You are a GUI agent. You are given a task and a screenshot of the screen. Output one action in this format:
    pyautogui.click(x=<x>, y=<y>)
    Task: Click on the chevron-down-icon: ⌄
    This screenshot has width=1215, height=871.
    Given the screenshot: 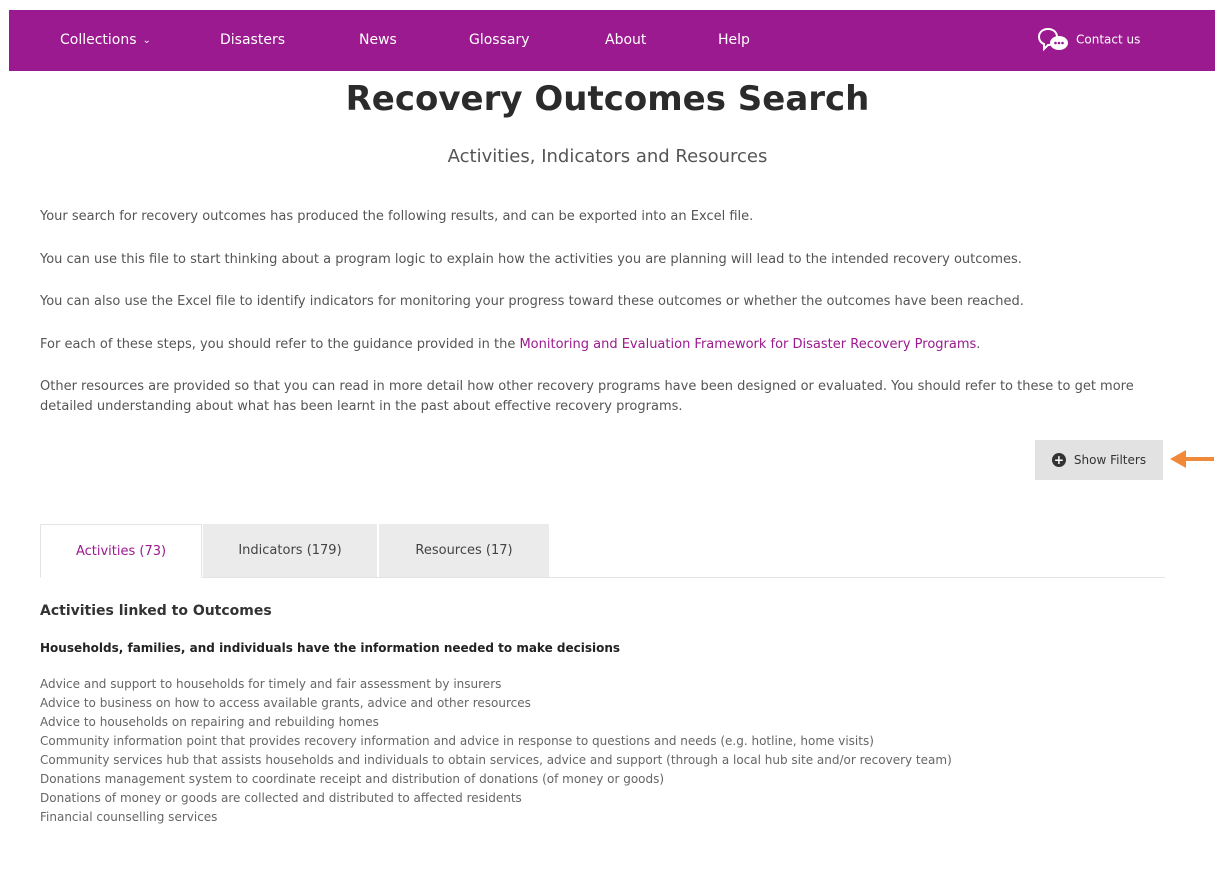 What is the action you would take?
    pyautogui.click(x=146, y=40)
    